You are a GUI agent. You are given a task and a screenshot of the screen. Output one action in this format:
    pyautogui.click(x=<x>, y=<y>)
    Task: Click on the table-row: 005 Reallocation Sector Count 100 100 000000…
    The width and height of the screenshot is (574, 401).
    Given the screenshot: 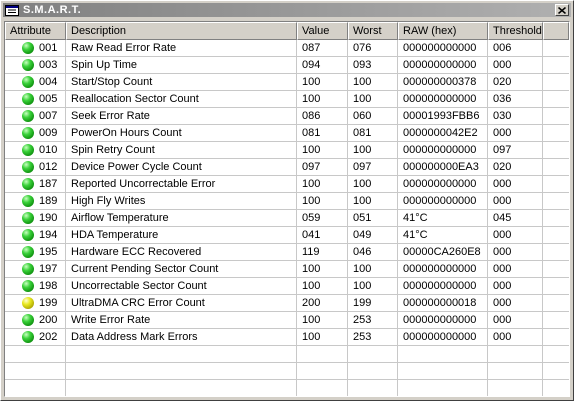 What is the action you would take?
    pyautogui.click(x=287, y=99)
    